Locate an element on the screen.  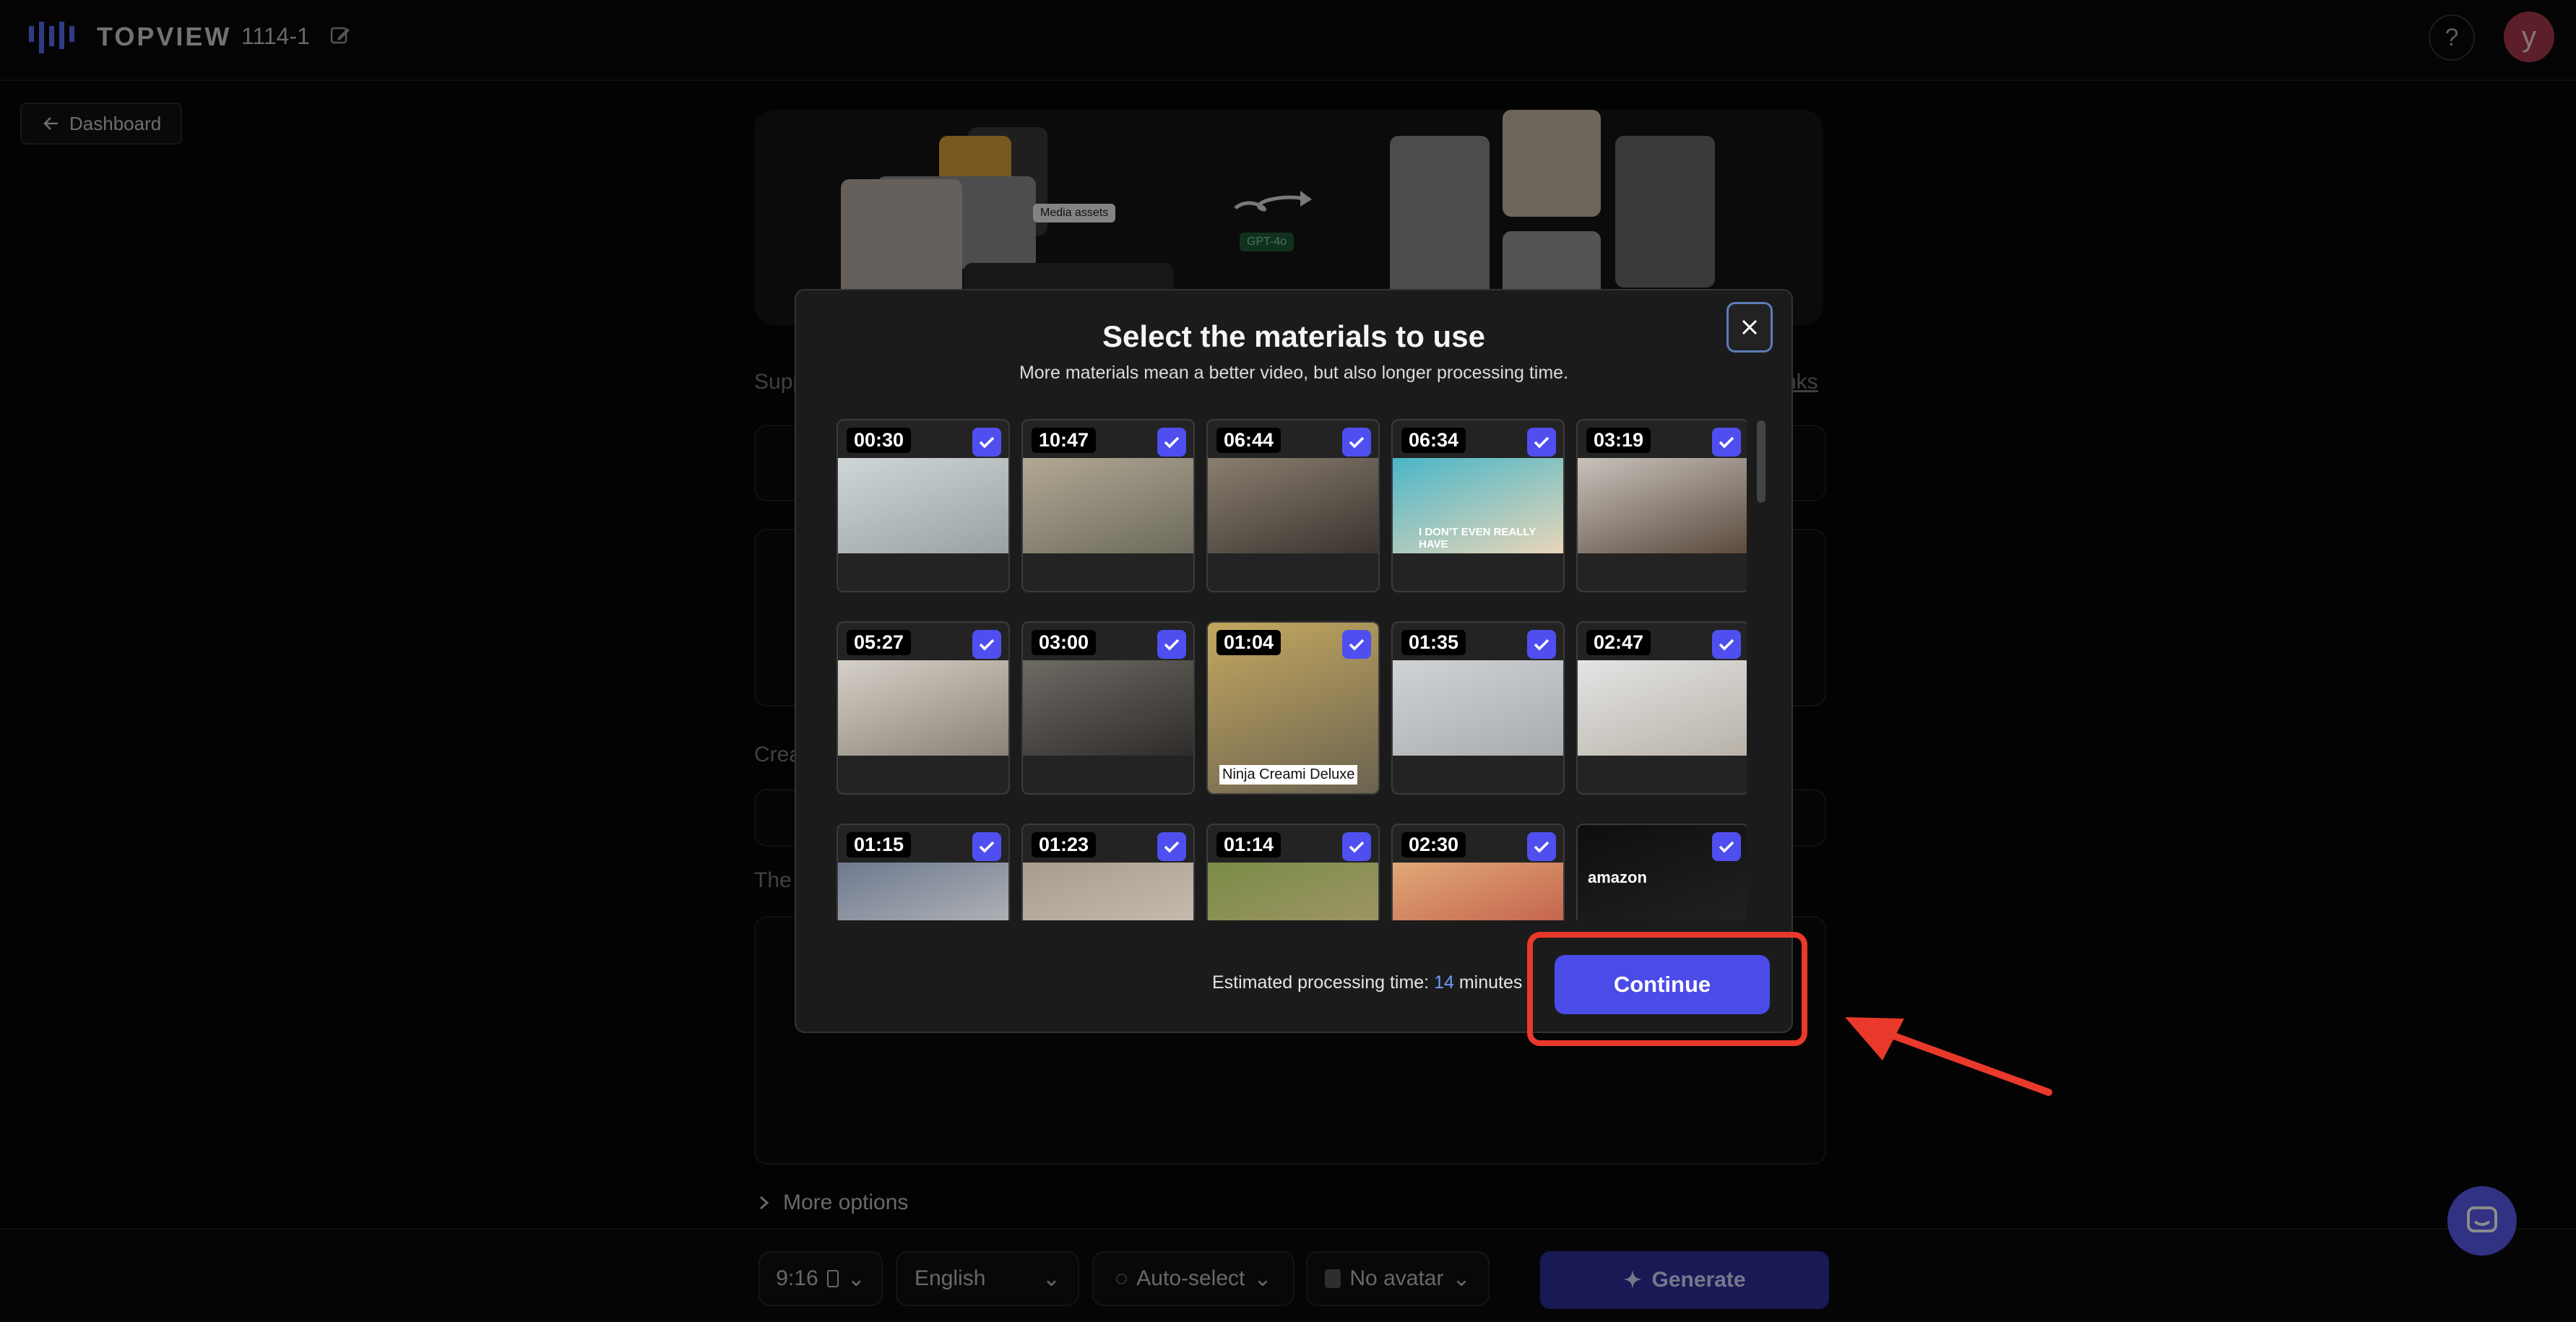
material-card: 01:14 is located at coordinates (1293, 872).